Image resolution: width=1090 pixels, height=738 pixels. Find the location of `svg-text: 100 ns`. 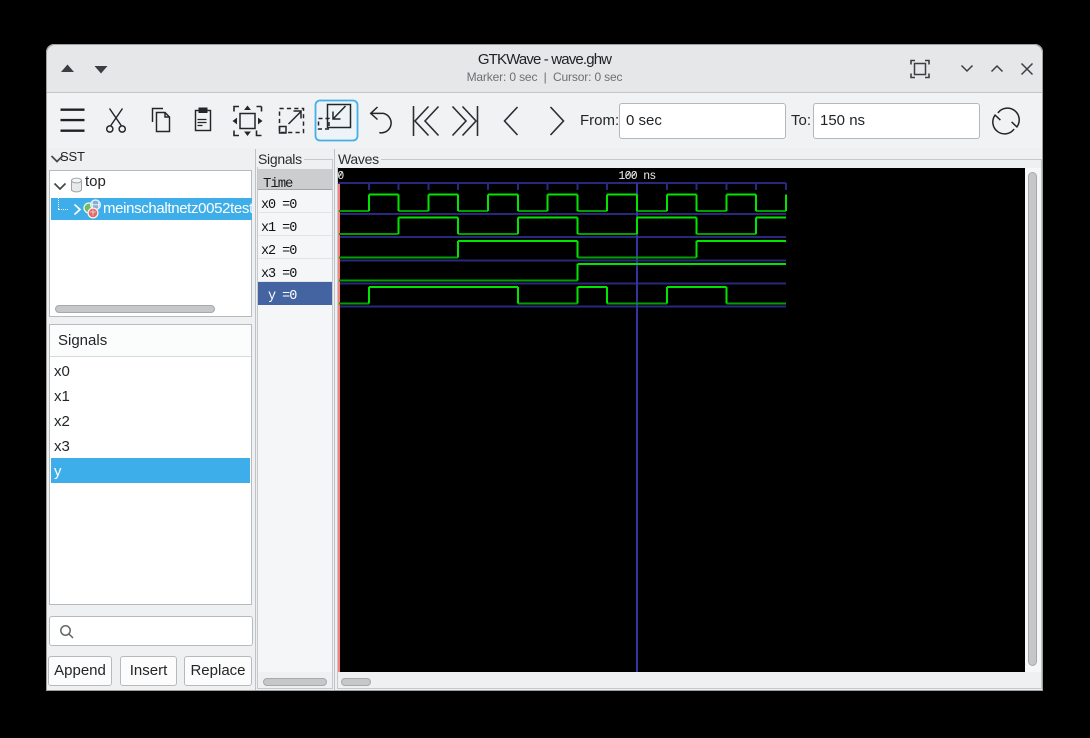

svg-text: 100 ns is located at coordinates (636, 176).